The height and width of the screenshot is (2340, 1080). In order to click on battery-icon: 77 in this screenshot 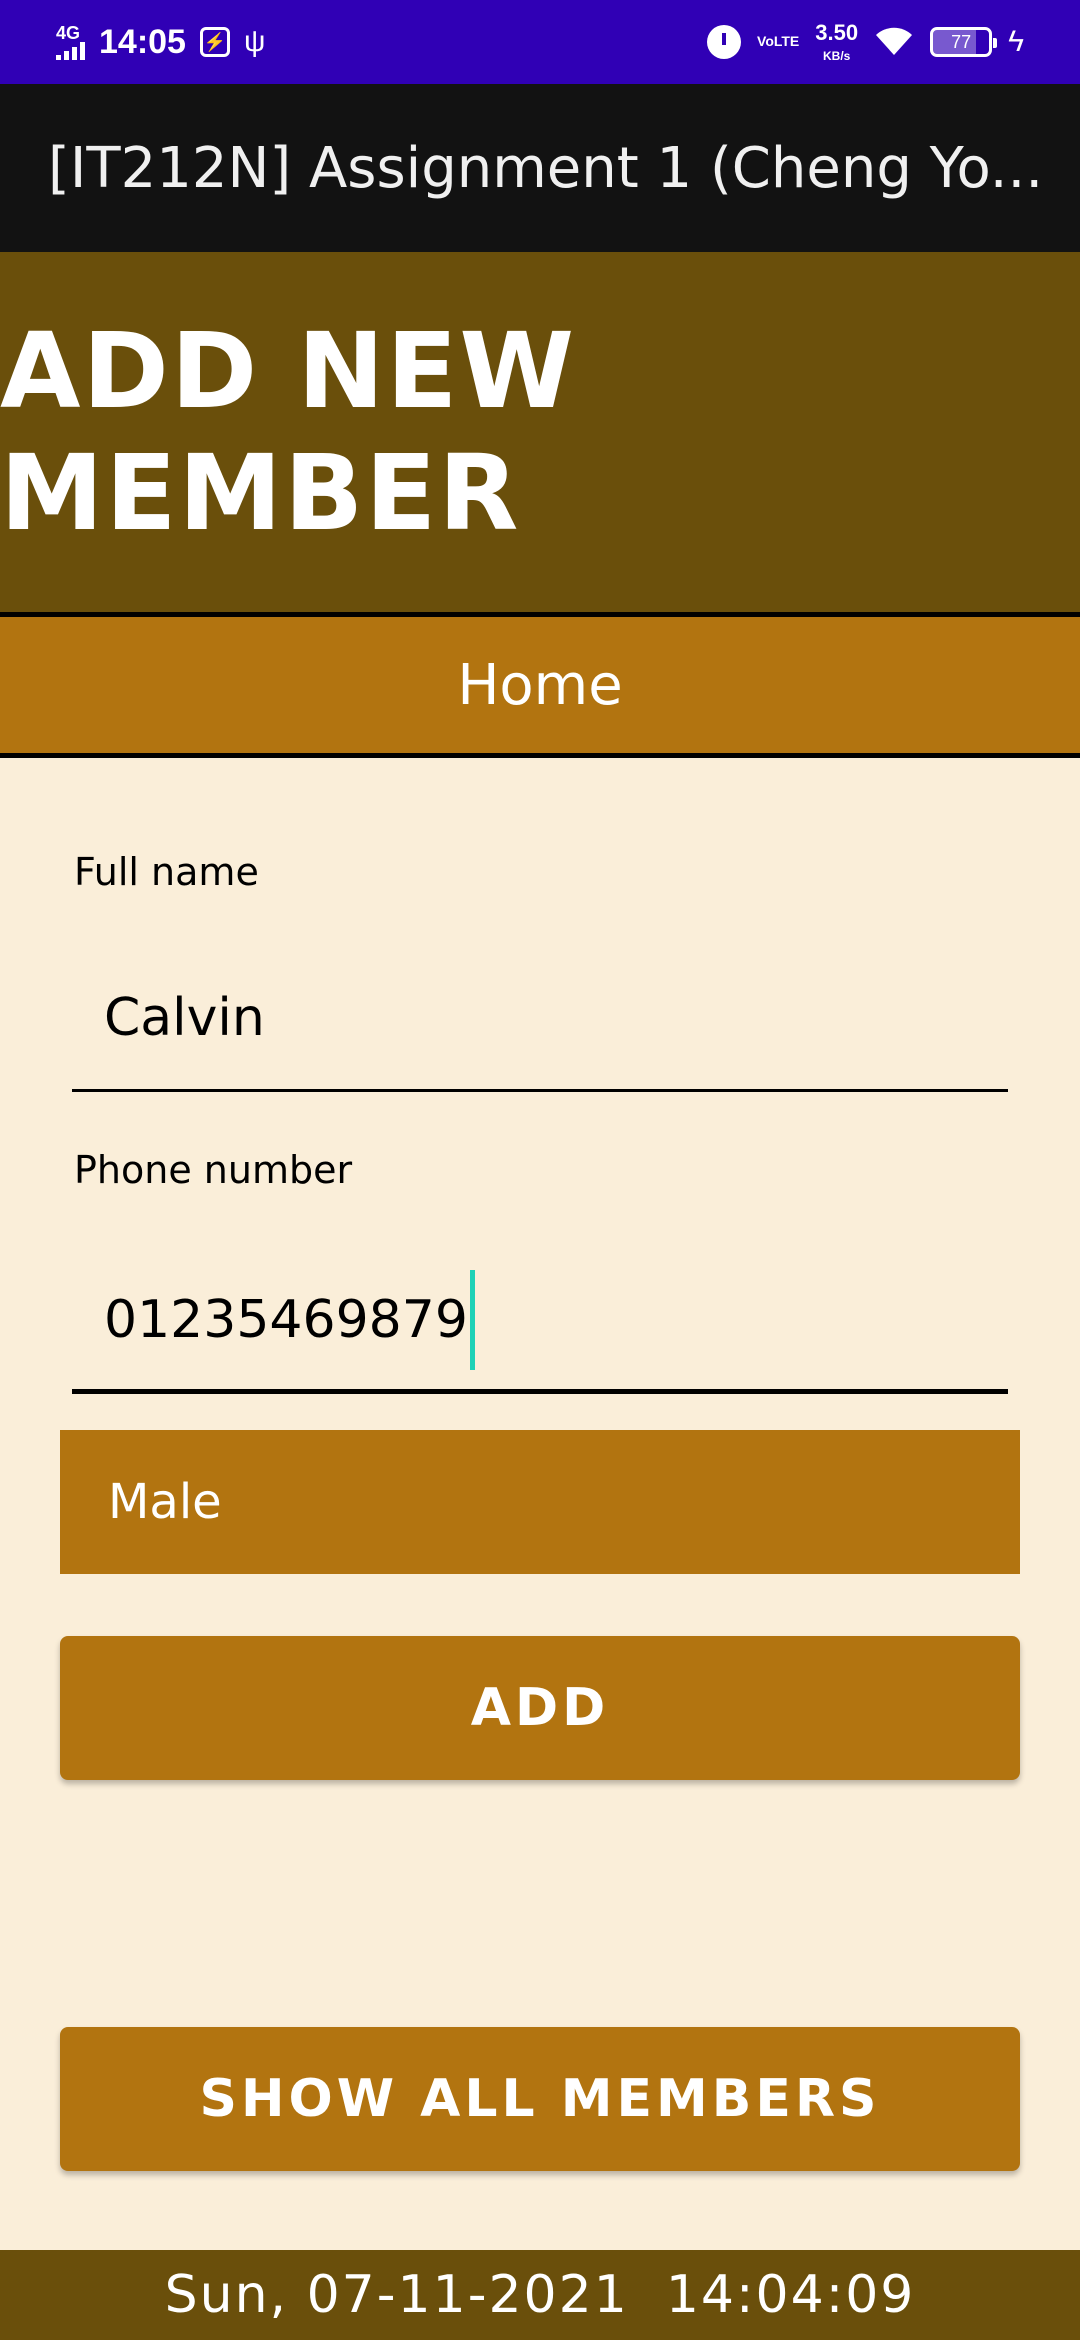, I will do `click(964, 42)`.